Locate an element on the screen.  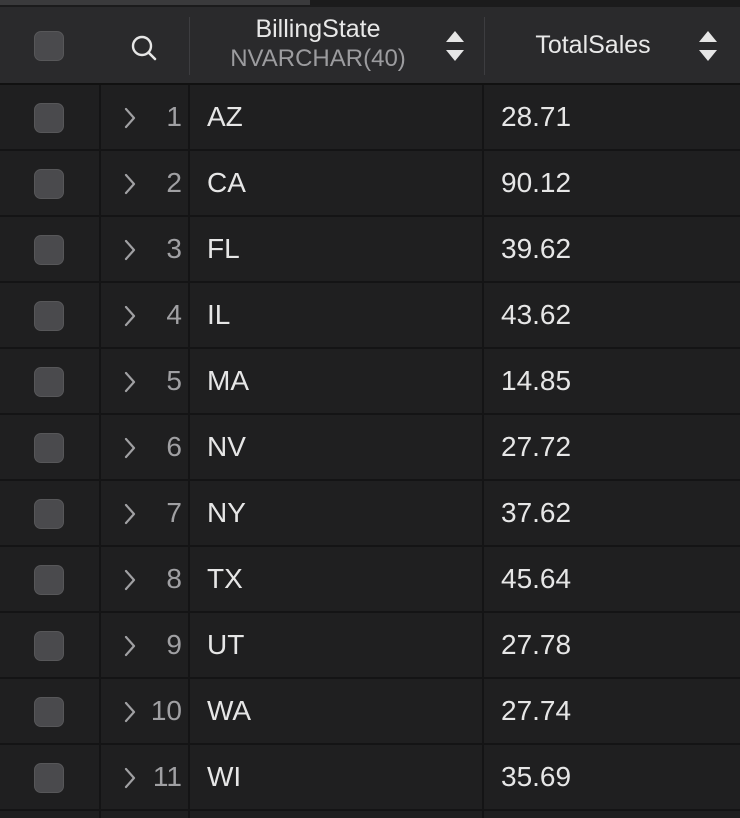
cell-totalsales: 14.85 is located at coordinates (536, 381).